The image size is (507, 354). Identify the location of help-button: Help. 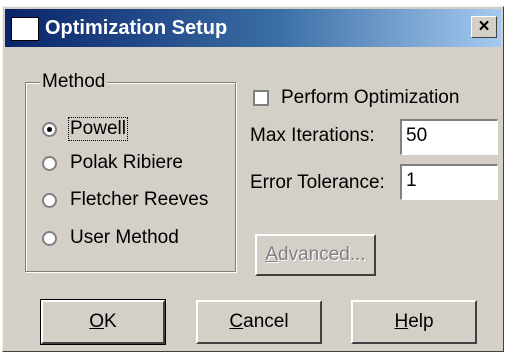
(414, 322).